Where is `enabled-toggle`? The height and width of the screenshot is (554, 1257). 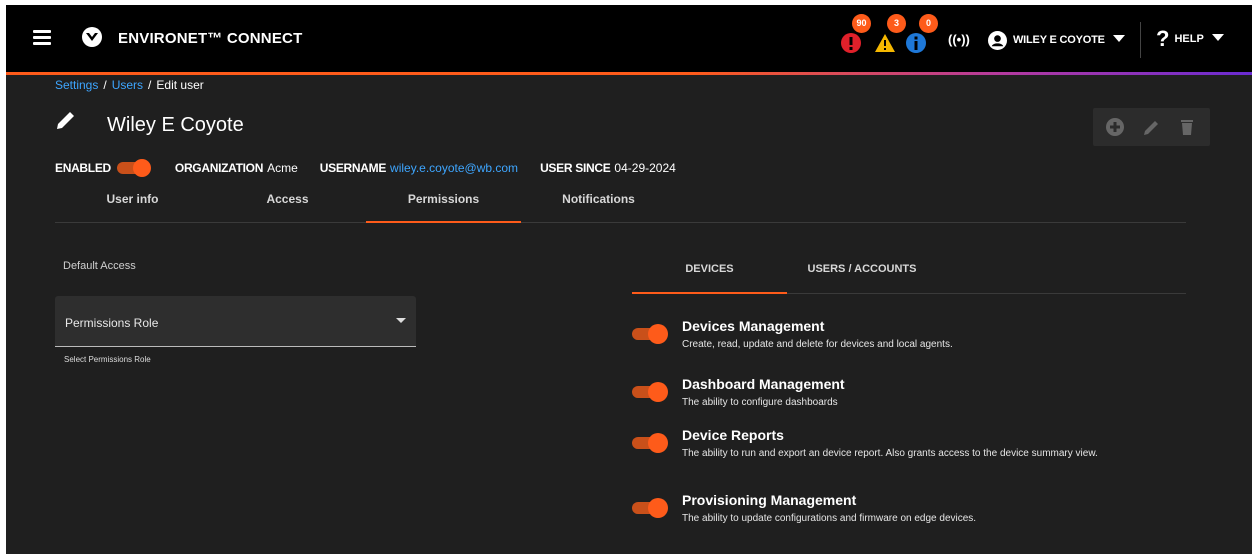 enabled-toggle is located at coordinates (133, 168).